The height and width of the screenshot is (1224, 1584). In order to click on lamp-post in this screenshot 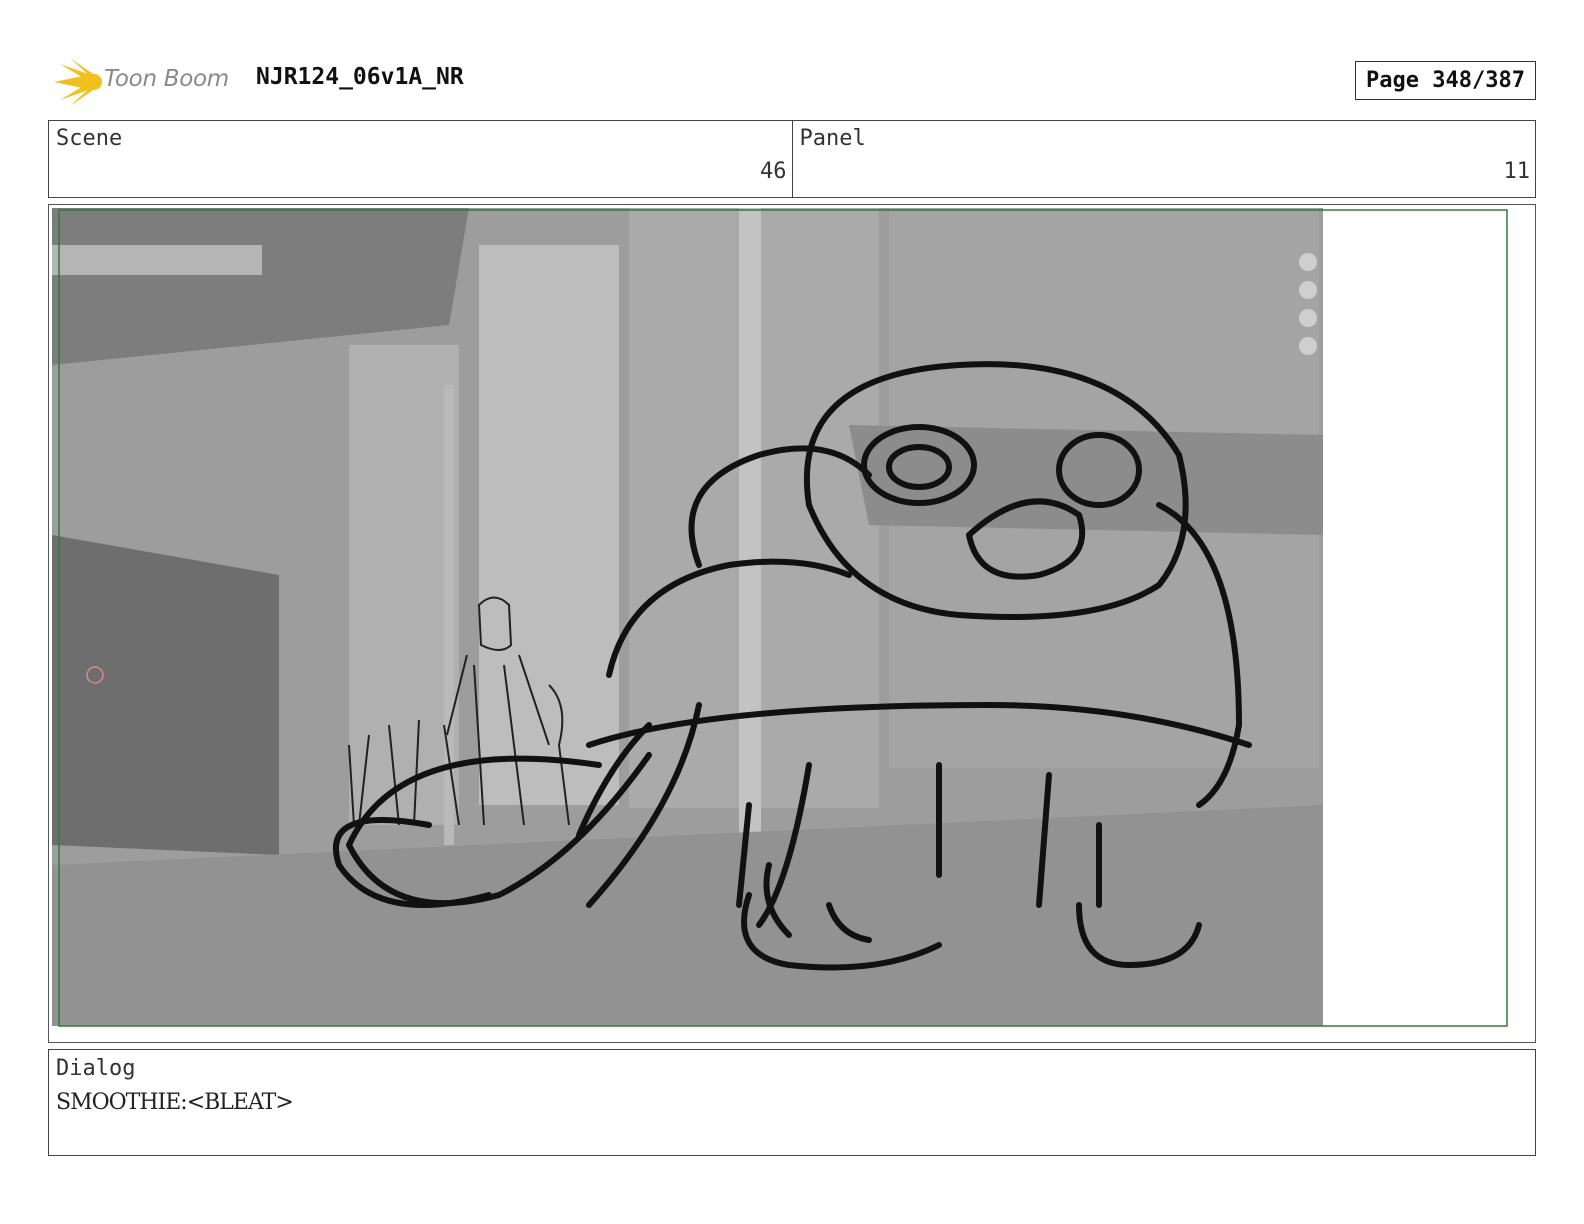, I will do `click(750, 533)`.